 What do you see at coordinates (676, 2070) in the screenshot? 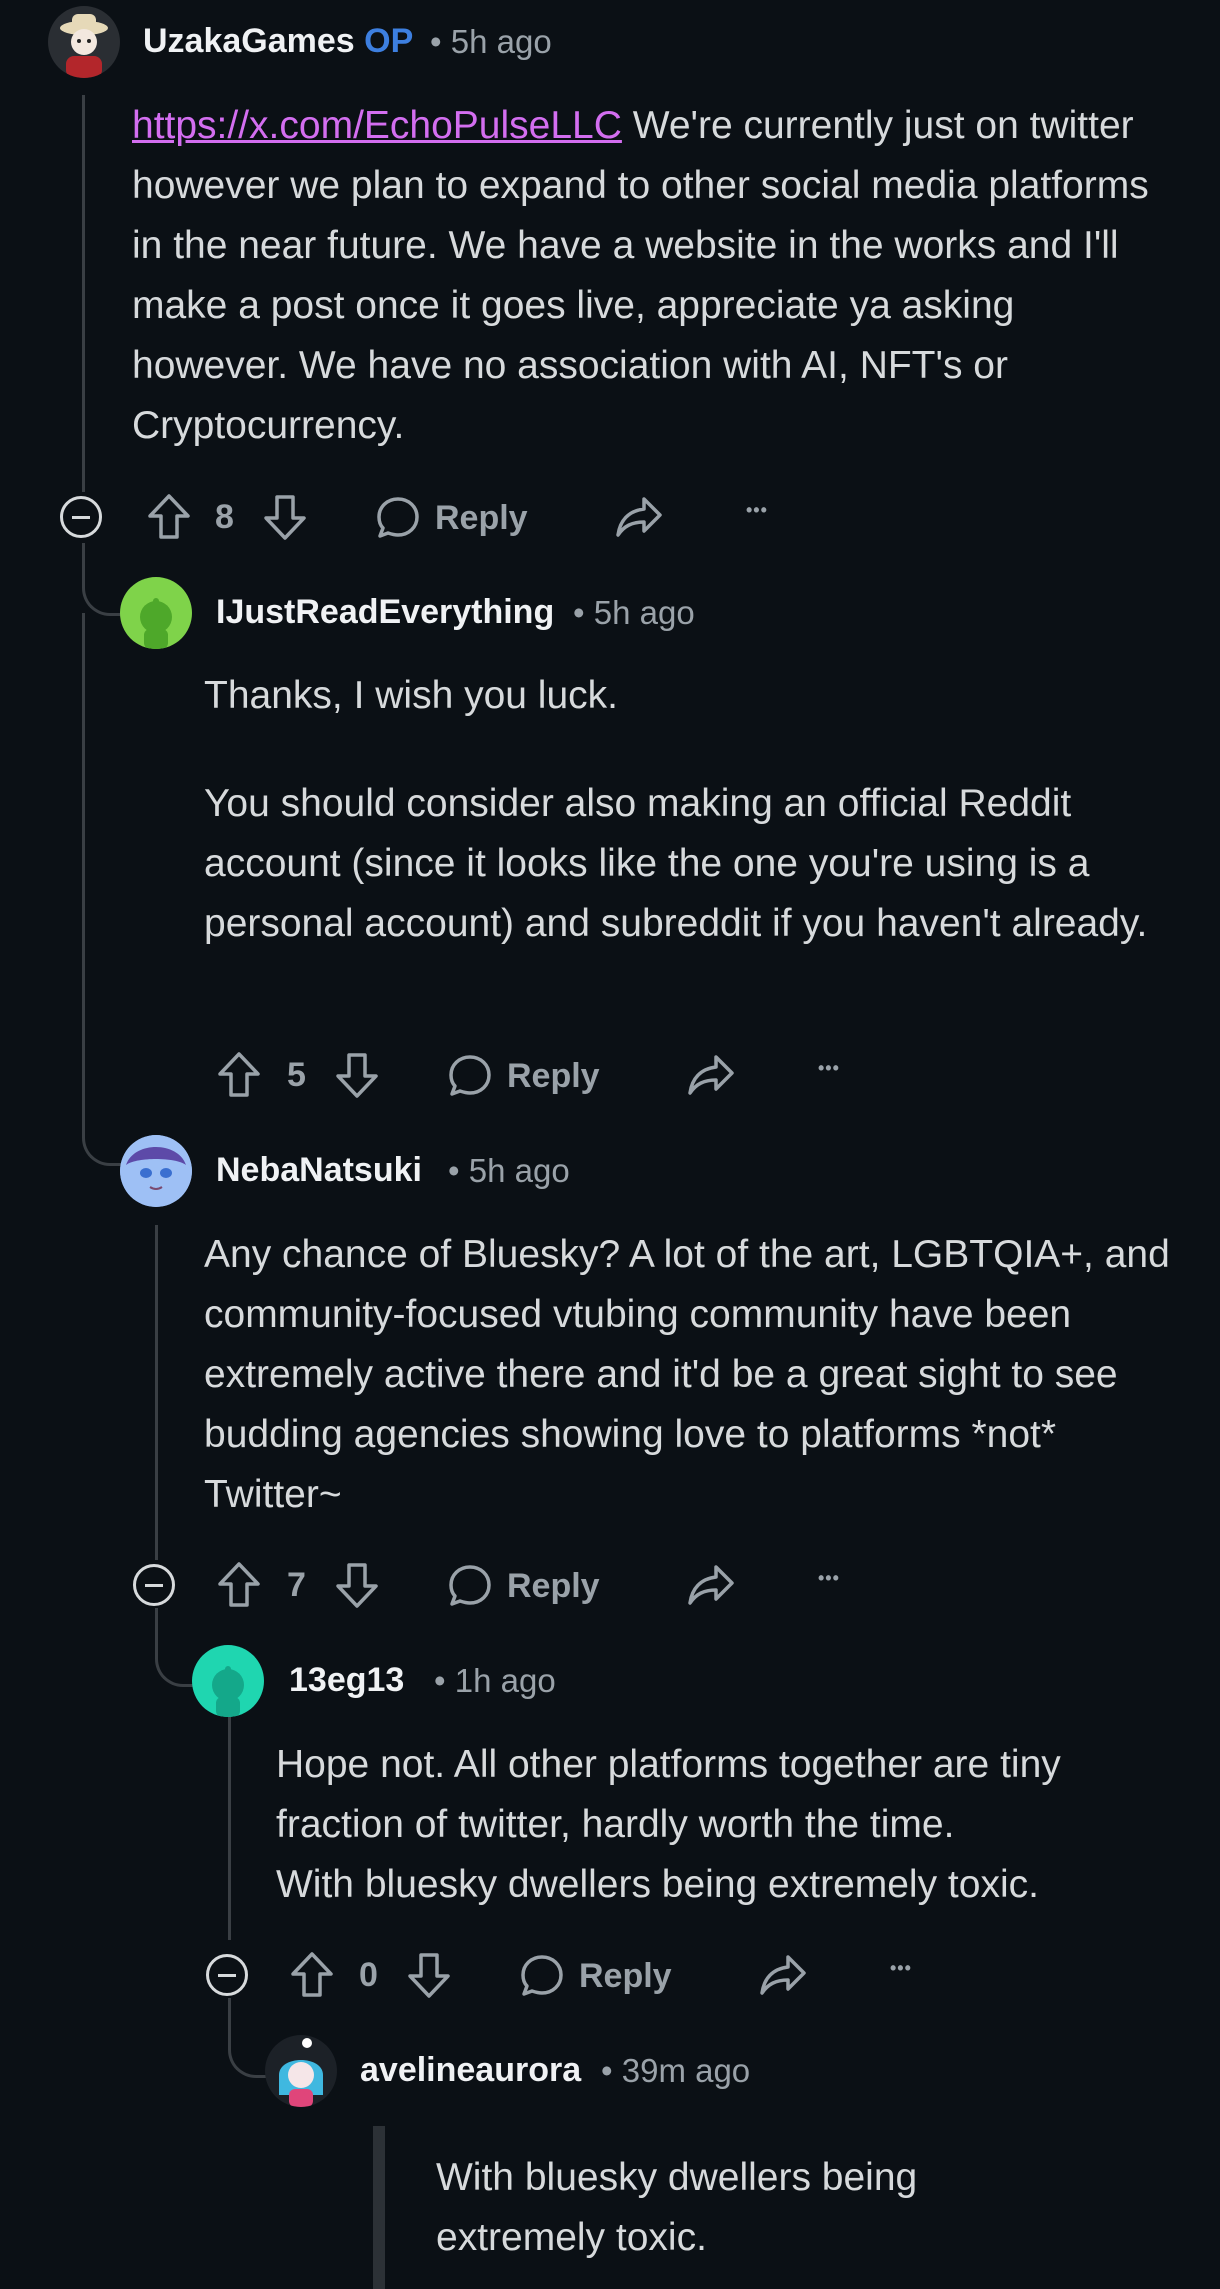
I see `timestamp: • 39m ago` at bounding box center [676, 2070].